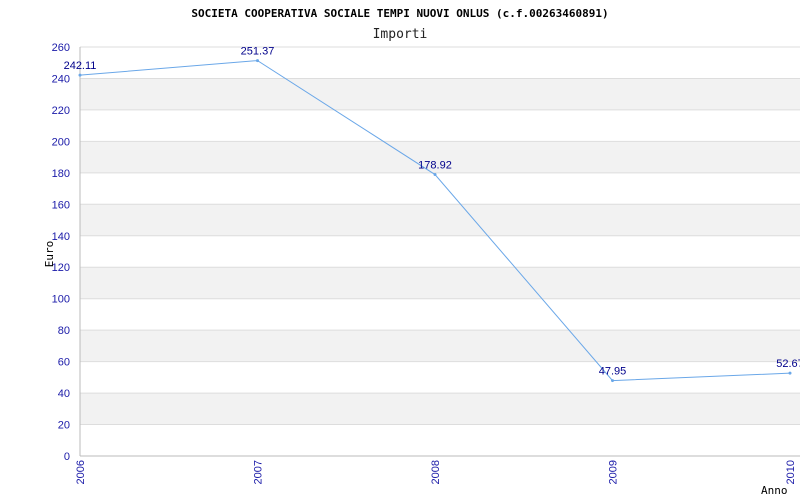 This screenshot has width=800, height=500. I want to click on y-axis-label: Euro, so click(49, 254).